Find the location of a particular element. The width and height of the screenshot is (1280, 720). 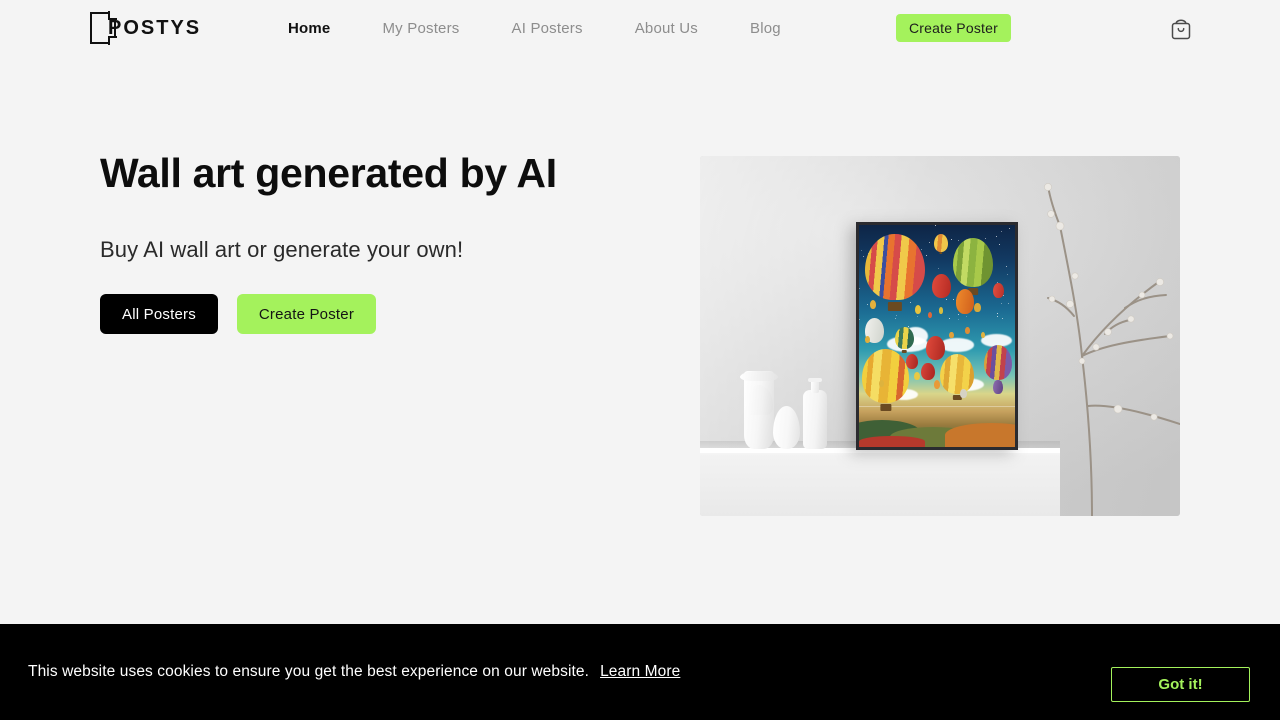

hero-action-buttons: All Posters Create Poster is located at coordinates (380, 314).